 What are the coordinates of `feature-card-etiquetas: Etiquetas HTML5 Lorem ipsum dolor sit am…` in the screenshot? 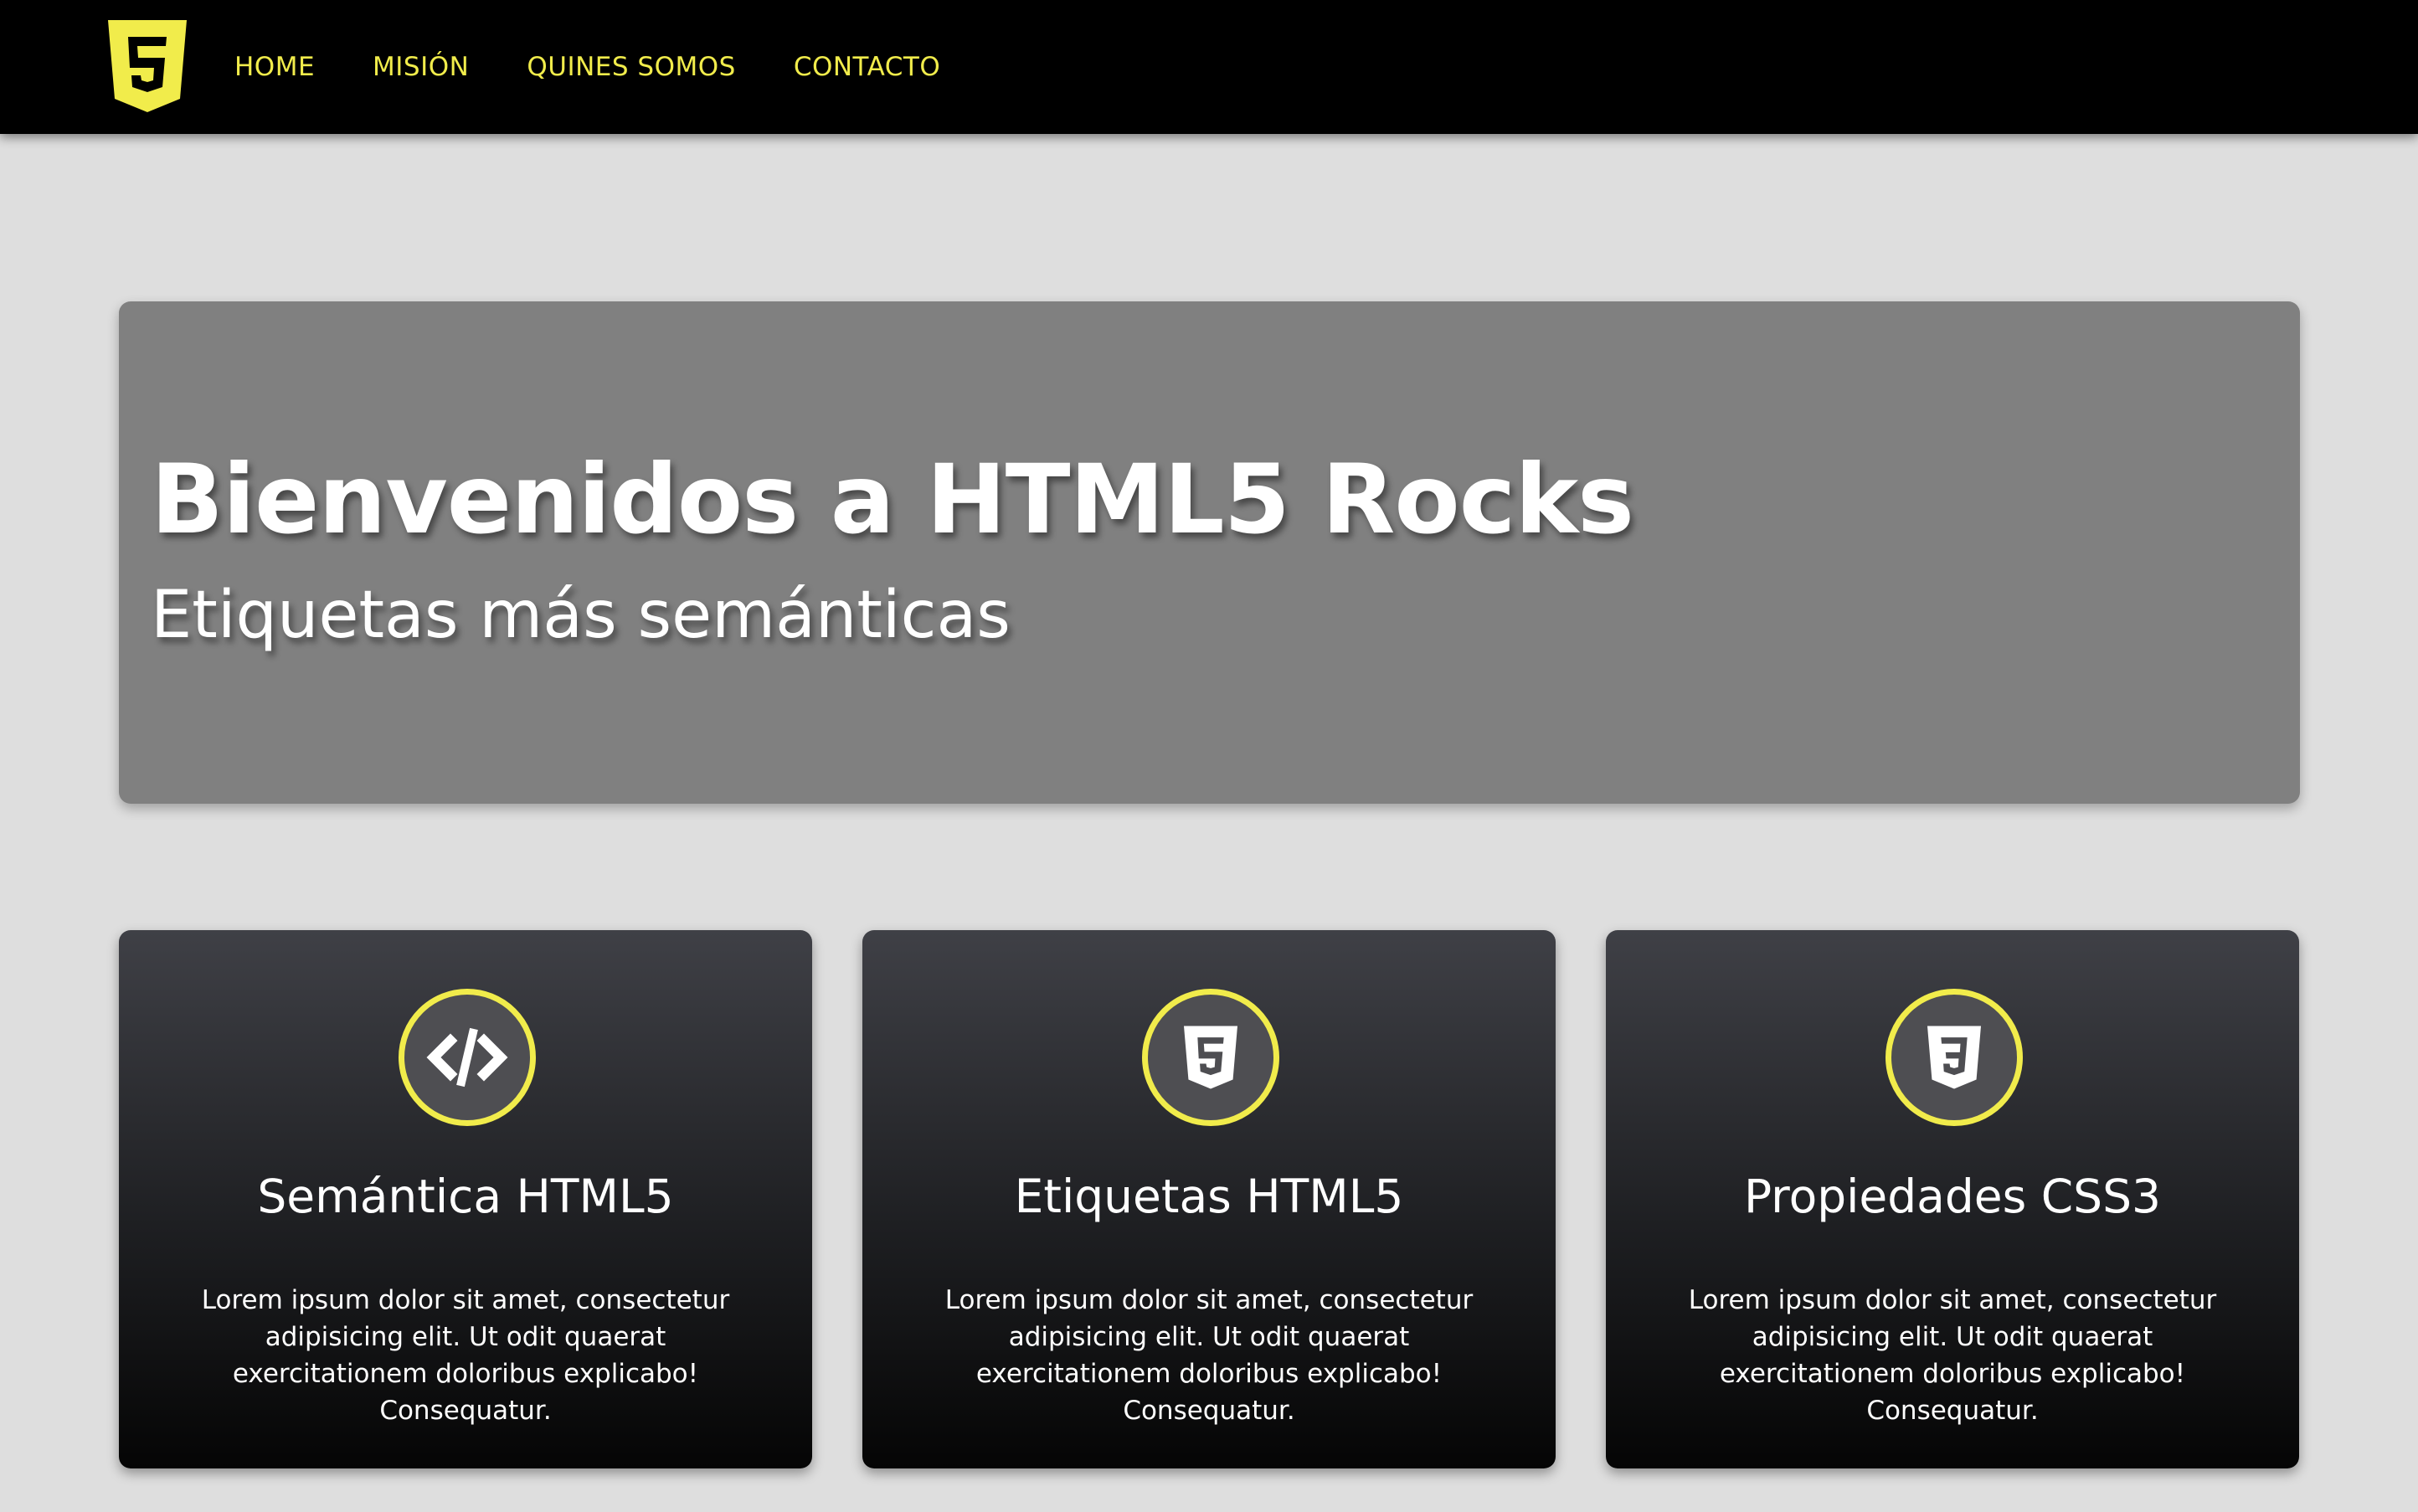 It's located at (1209, 1199).